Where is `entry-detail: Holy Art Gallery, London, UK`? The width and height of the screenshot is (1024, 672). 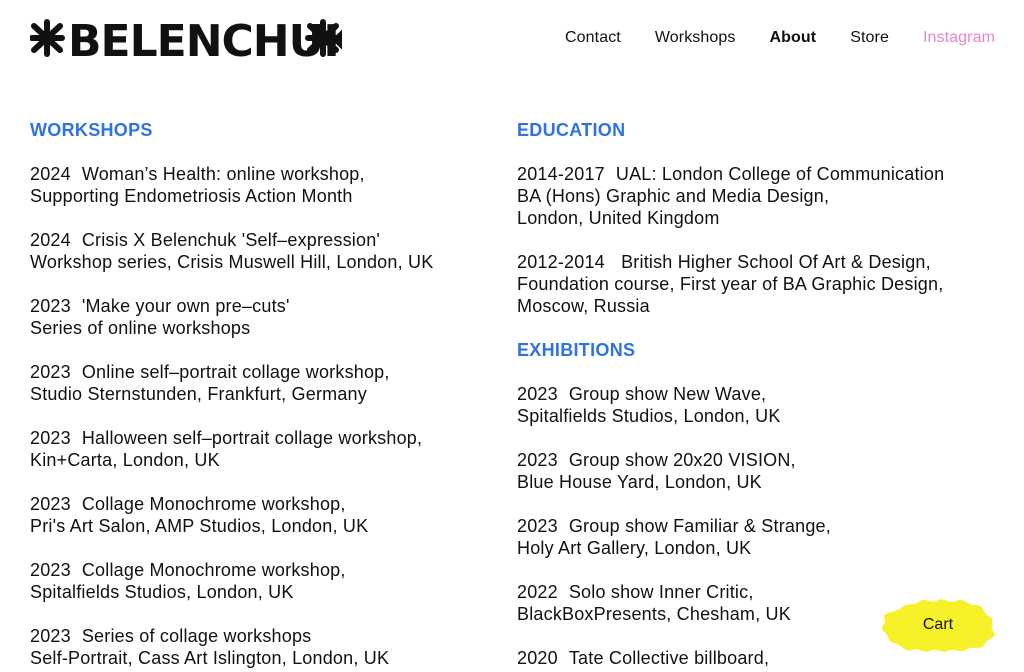 entry-detail: Holy Art Gallery, London, UK is located at coordinates (634, 548).